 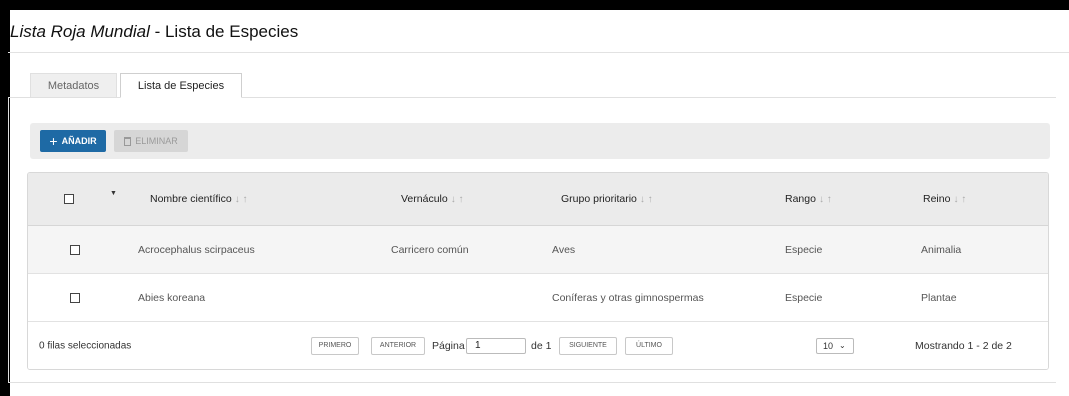 I want to click on page-title-rest: - Lista de Especies, so click(x=224, y=31).